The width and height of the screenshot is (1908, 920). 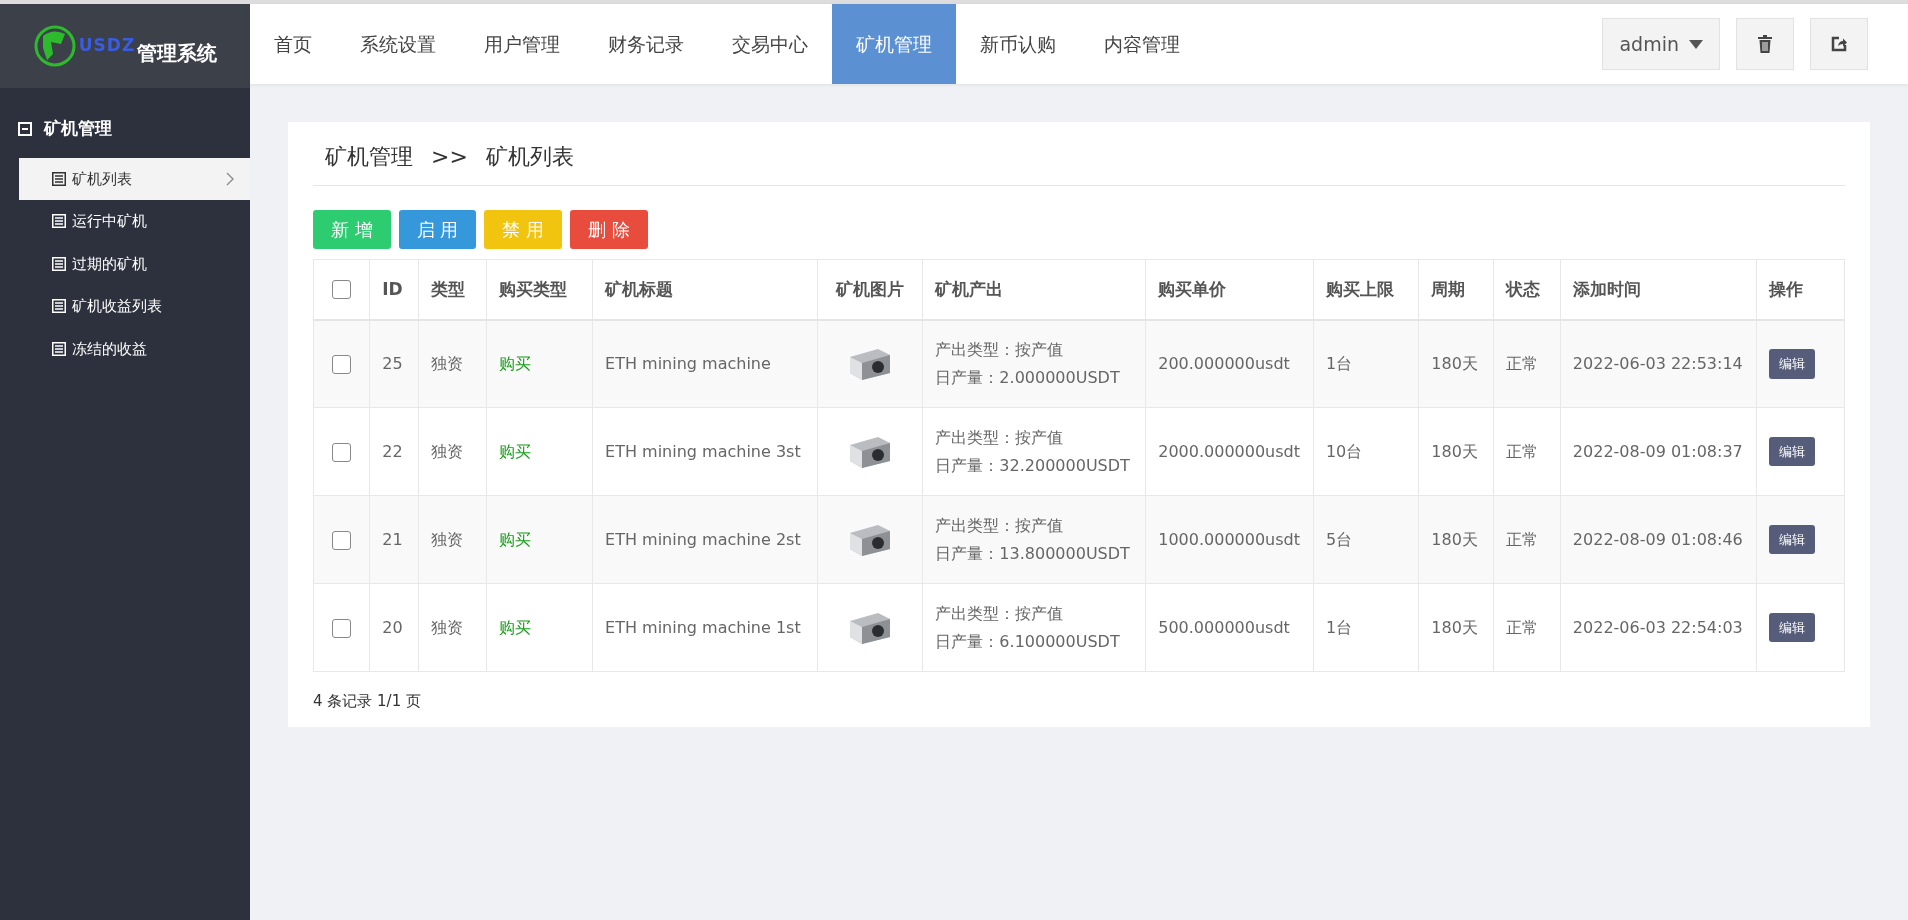 What do you see at coordinates (522, 44) in the screenshot?
I see `nav-tab: 用户管理` at bounding box center [522, 44].